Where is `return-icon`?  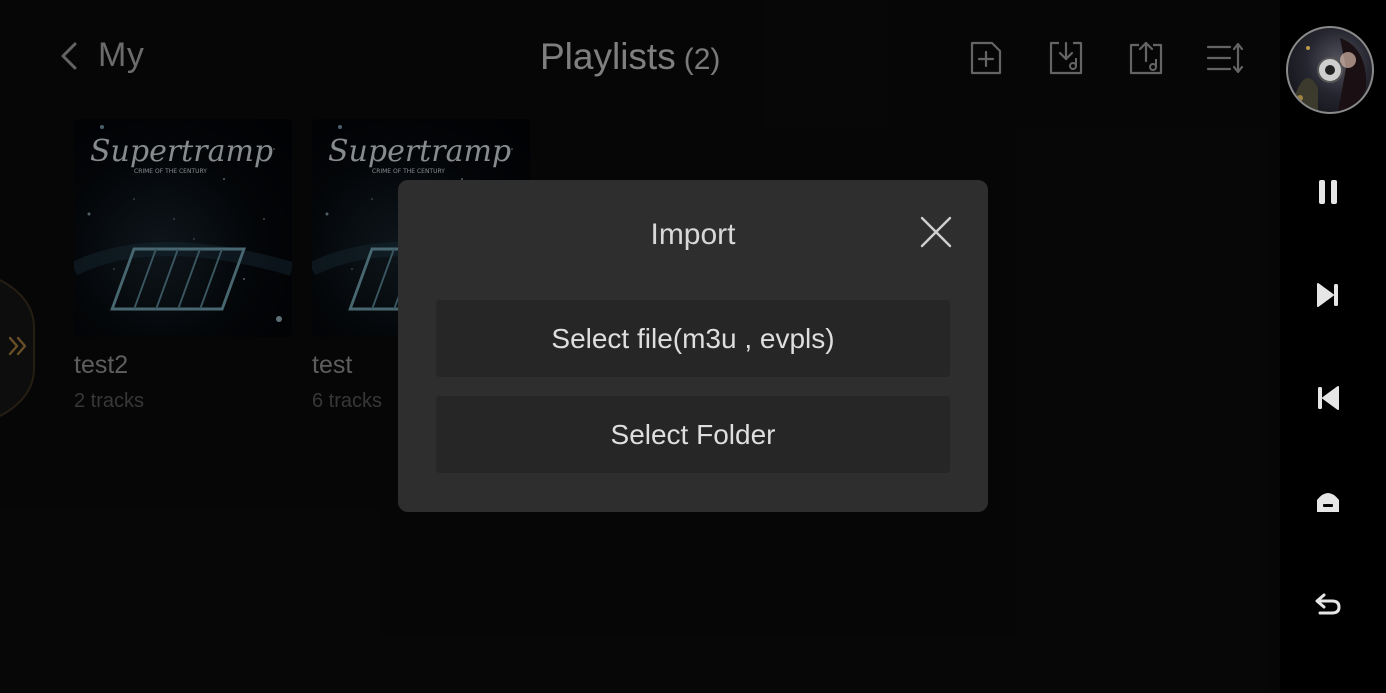 return-icon is located at coordinates (1328, 604).